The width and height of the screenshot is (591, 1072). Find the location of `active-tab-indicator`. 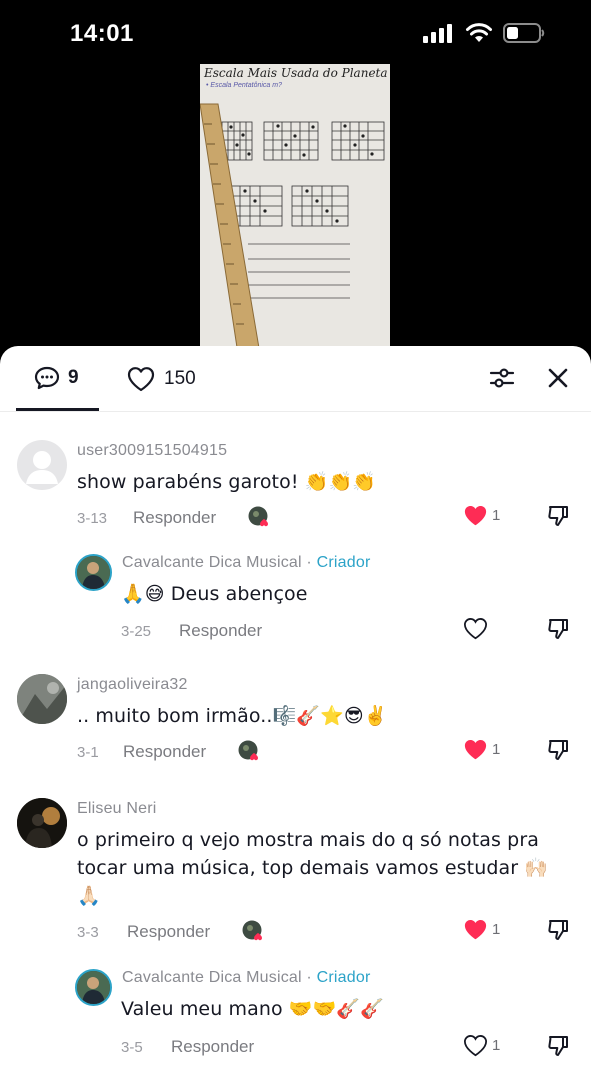

active-tab-indicator is located at coordinates (57, 409).